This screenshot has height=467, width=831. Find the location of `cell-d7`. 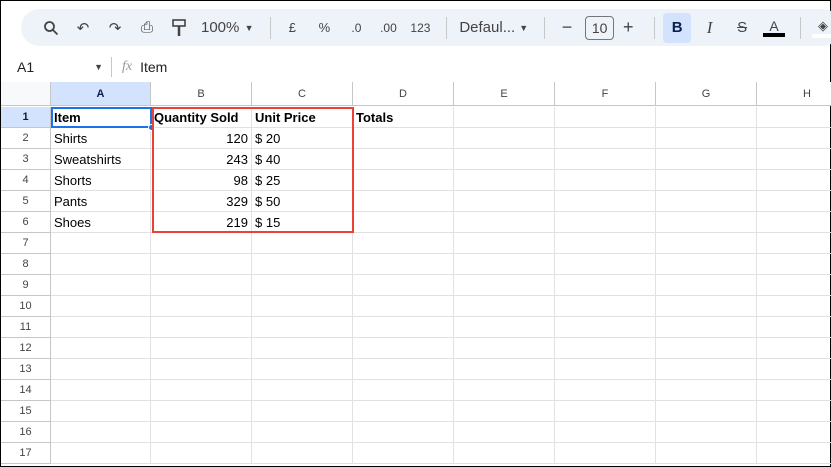

cell-d7 is located at coordinates (403, 243).